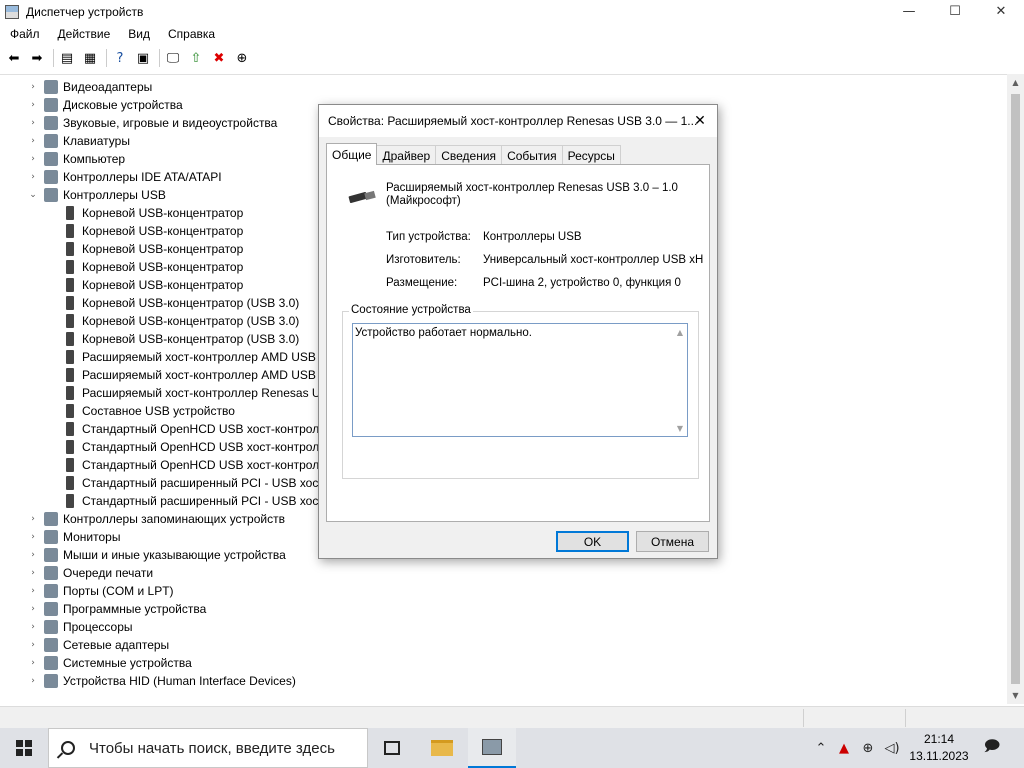 The width and height of the screenshot is (1024, 768). I want to click on tree-category: ⌄ Контроллеры USB, so click(97, 195).